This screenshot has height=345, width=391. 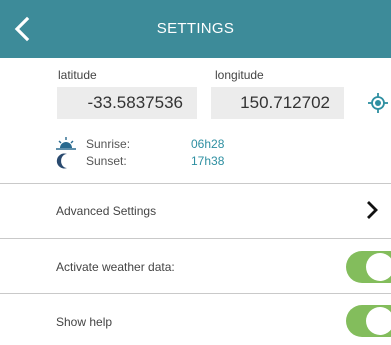 I want to click on longitude-field: 150.712702, so click(x=277, y=103).